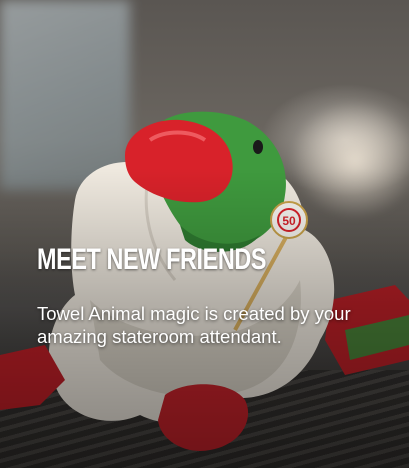 The width and height of the screenshot is (409, 468). Describe the element at coordinates (152, 259) in the screenshot. I see `card-title: MEET NEW FRIENDS` at that location.